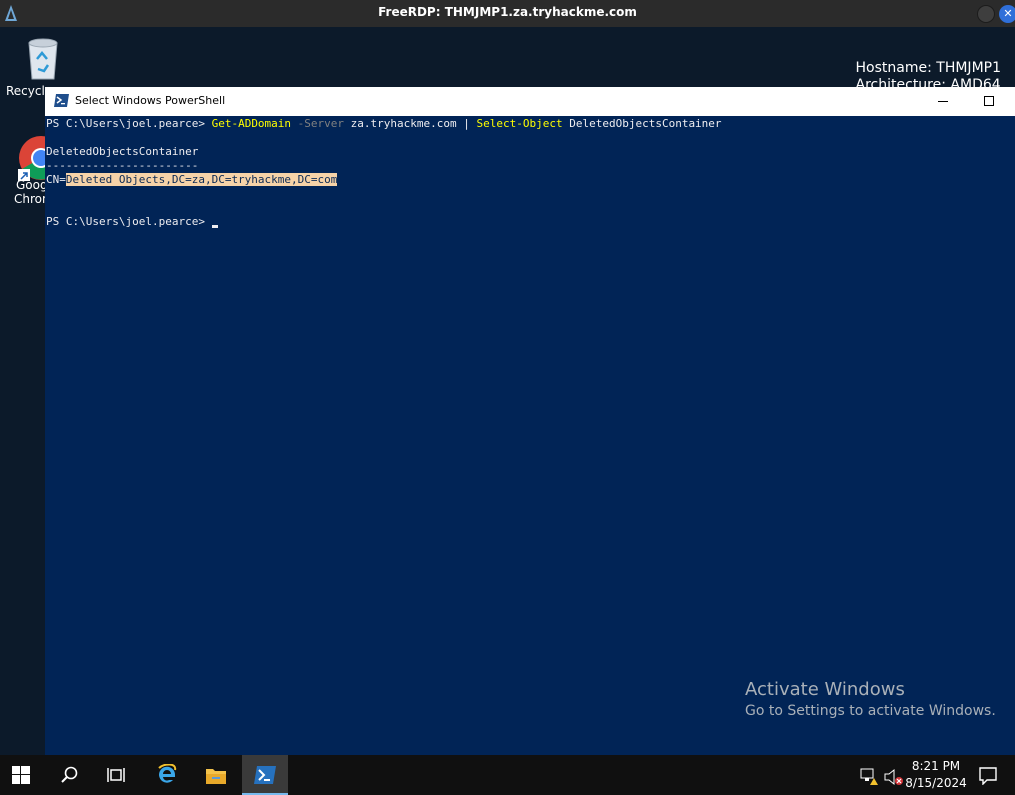 Image resolution: width=1015 pixels, height=795 pixels. Describe the element at coordinates (893, 777) in the screenshot. I see `volume-muted-icon` at that location.